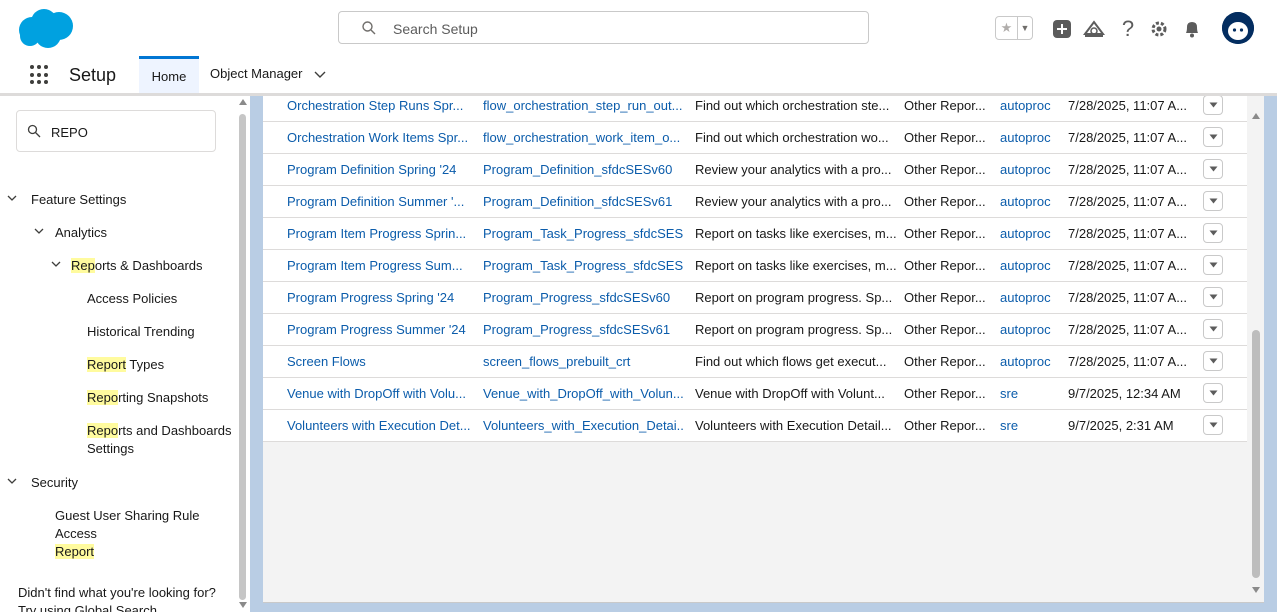 The height and width of the screenshot is (612, 1277). I want to click on tab-object-manager: Object Manager, so click(268, 73).